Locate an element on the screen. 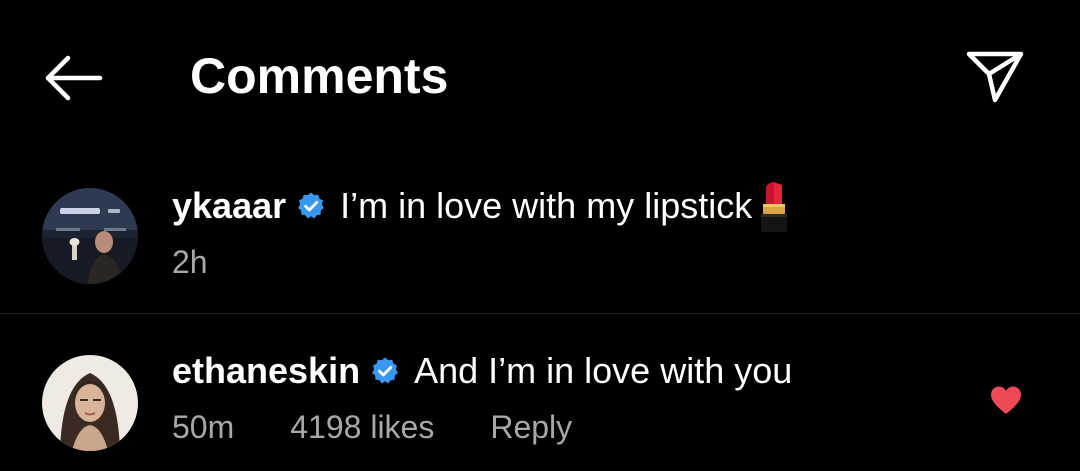 This screenshot has height=471, width=1080. likes-count-link: 4198 likes is located at coordinates (362, 427).